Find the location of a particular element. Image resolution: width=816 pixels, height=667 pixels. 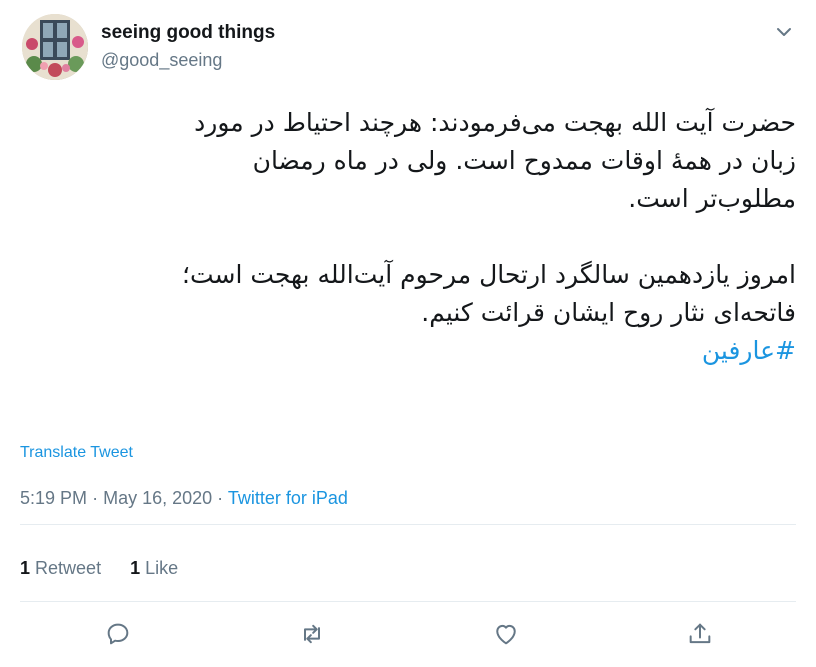

like-stat: 1 Like is located at coordinates (154, 568).